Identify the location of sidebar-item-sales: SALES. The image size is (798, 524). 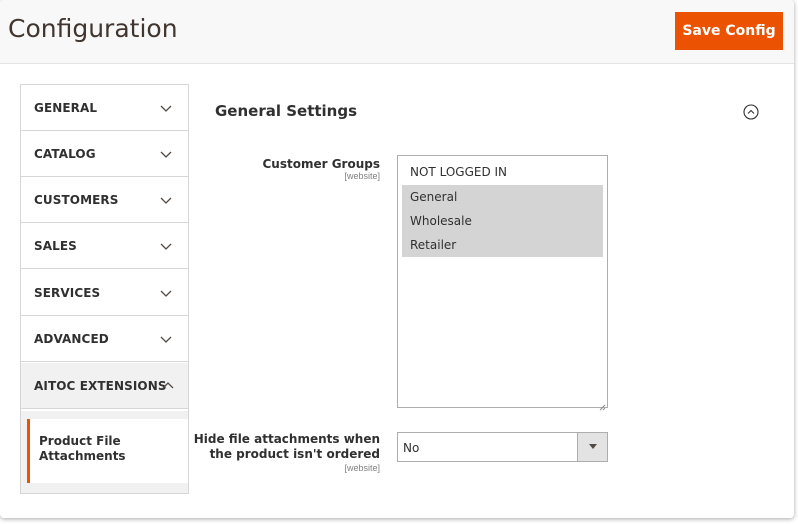
(104, 246).